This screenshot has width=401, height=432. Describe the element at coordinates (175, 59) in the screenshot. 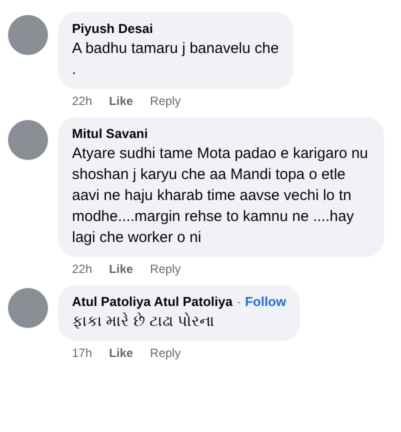

I see `comment-text: A badhu tamaru j banavelu che .` at that location.